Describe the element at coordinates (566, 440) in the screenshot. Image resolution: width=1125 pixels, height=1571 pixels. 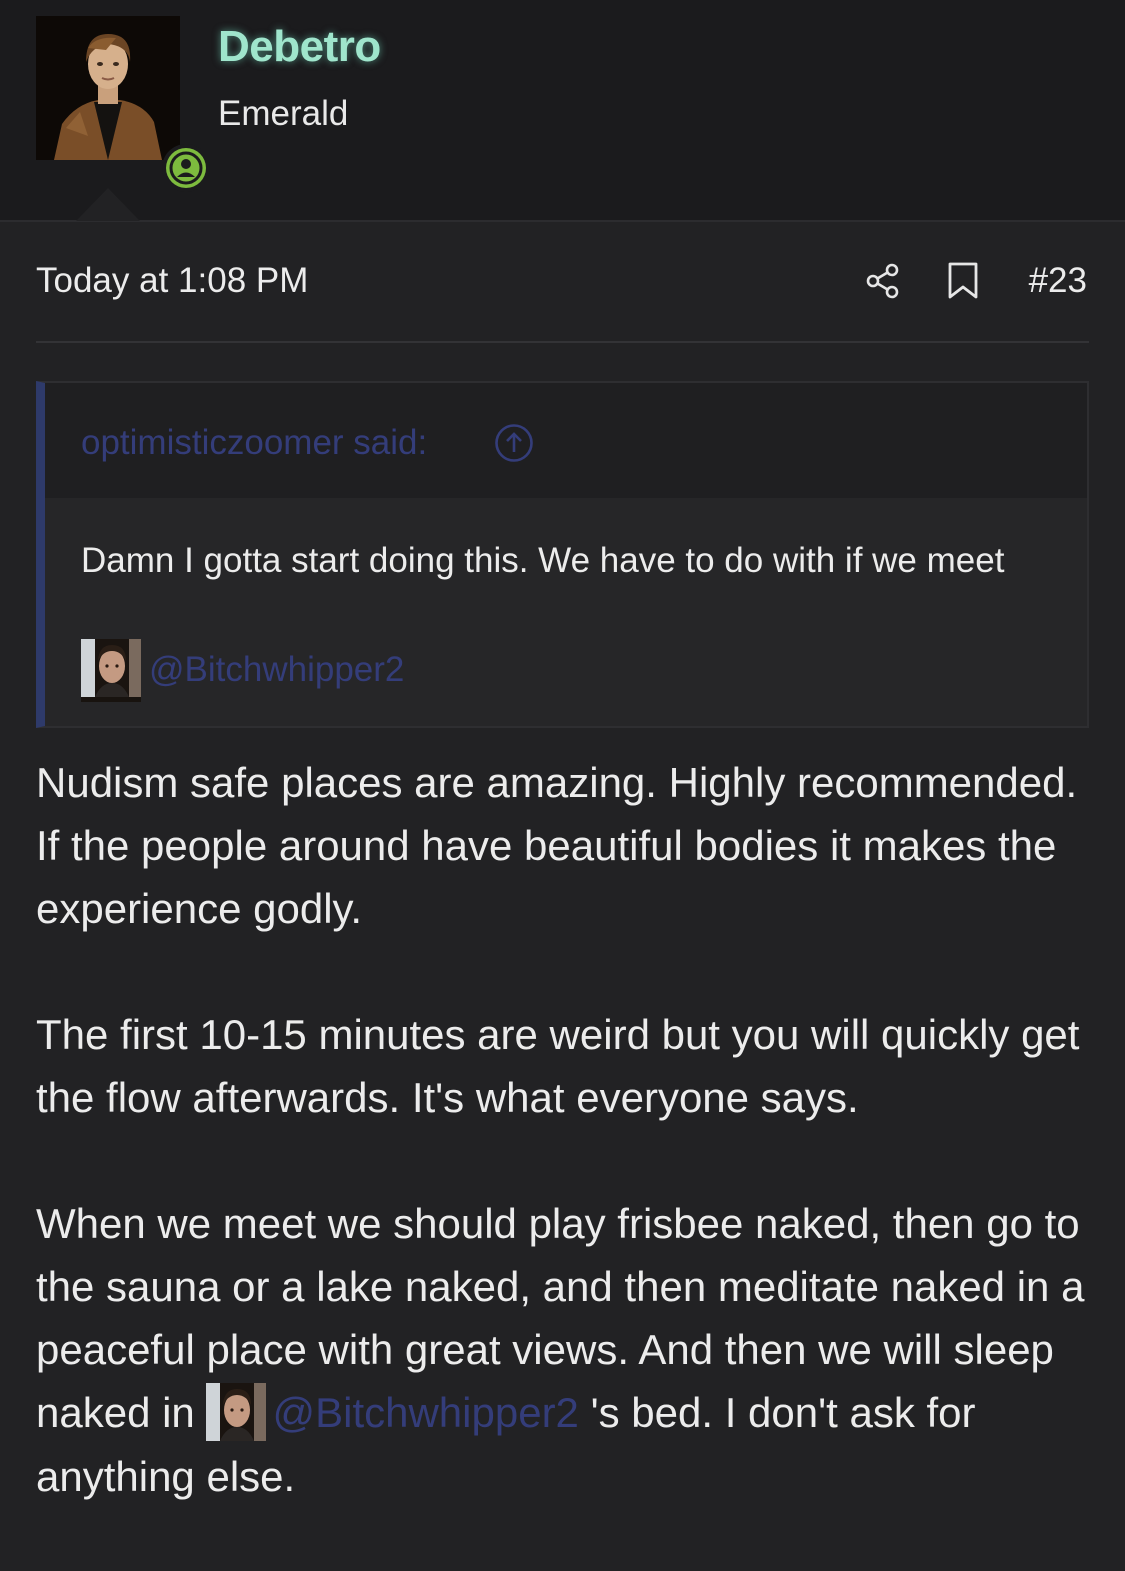
I see `quote-header: optimisticzoomer said:` at that location.